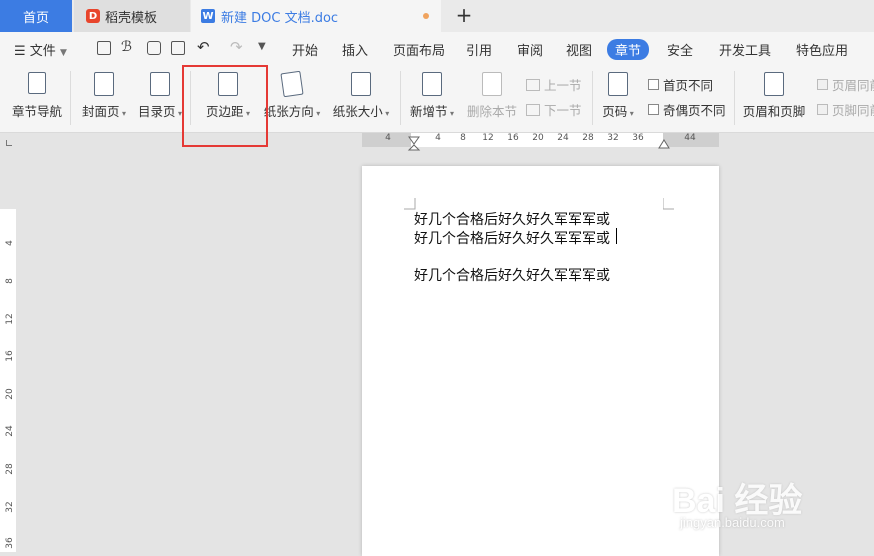 This screenshot has width=874, height=556. I want to click on menu-view: 视图, so click(579, 49).